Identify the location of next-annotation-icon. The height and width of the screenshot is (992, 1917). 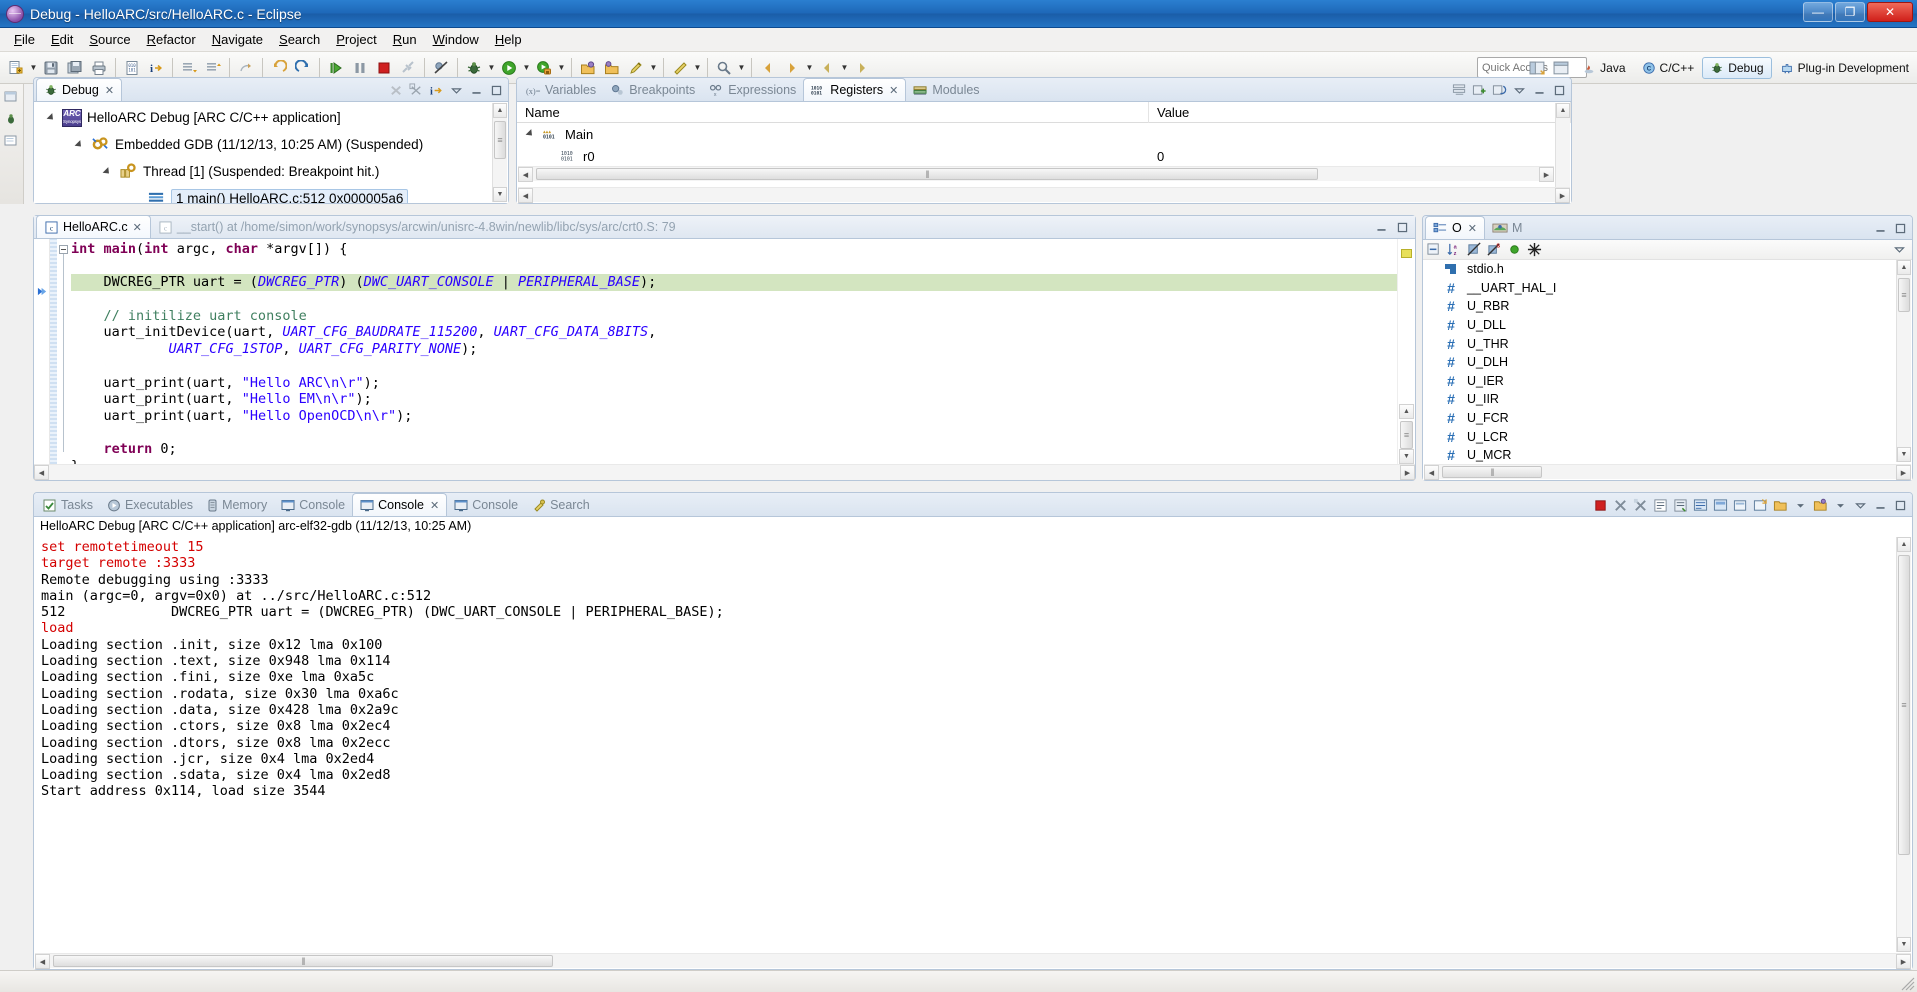
(189, 68).